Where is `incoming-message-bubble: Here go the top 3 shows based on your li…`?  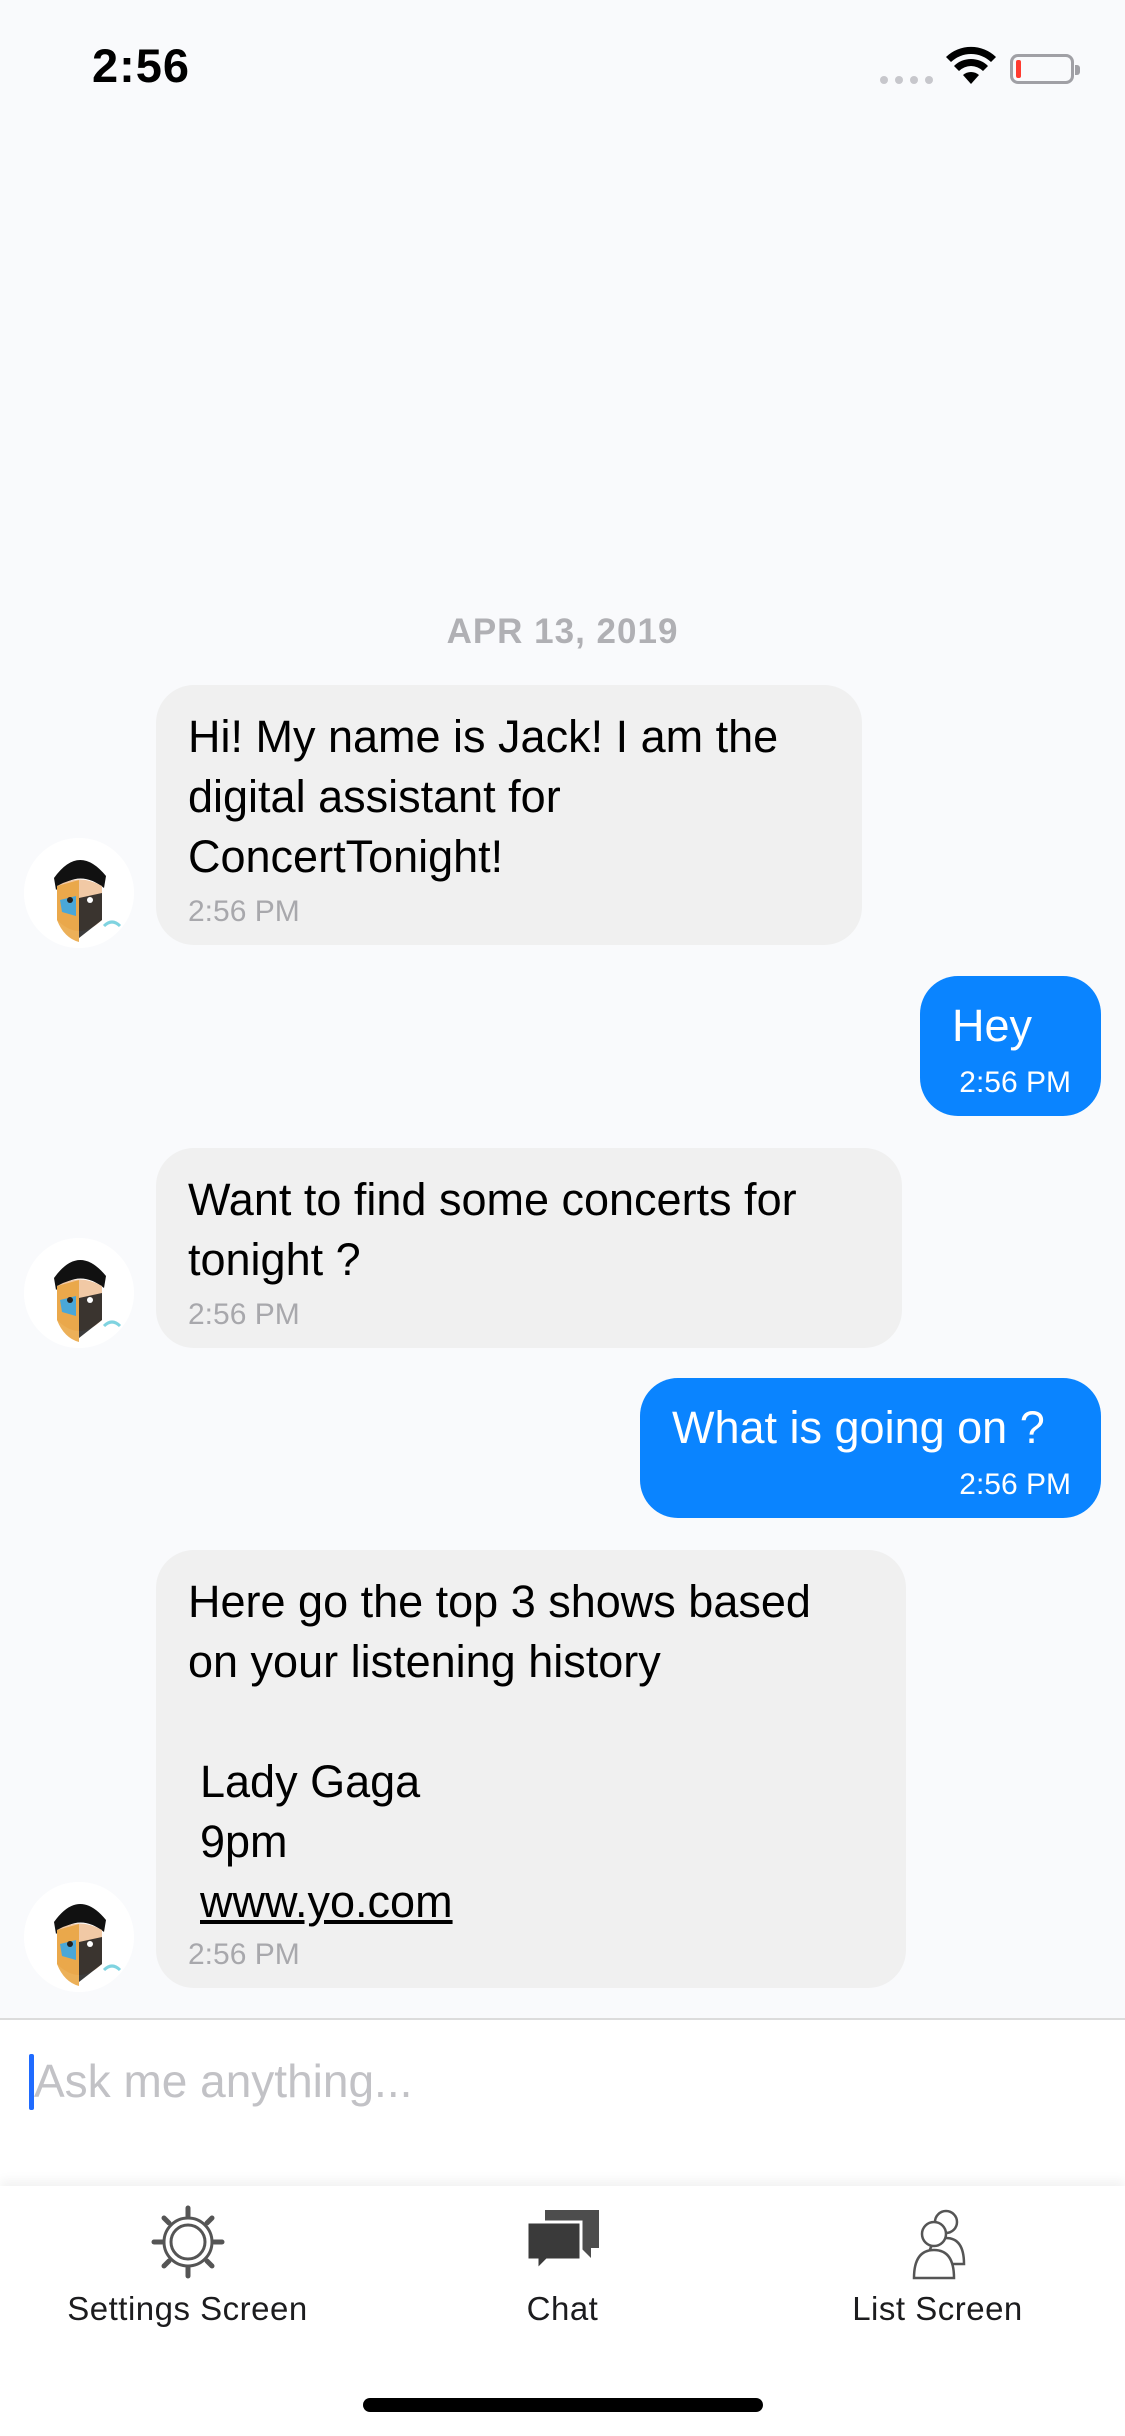 incoming-message-bubble: Here go the top 3 shows based on your li… is located at coordinates (531, 1769).